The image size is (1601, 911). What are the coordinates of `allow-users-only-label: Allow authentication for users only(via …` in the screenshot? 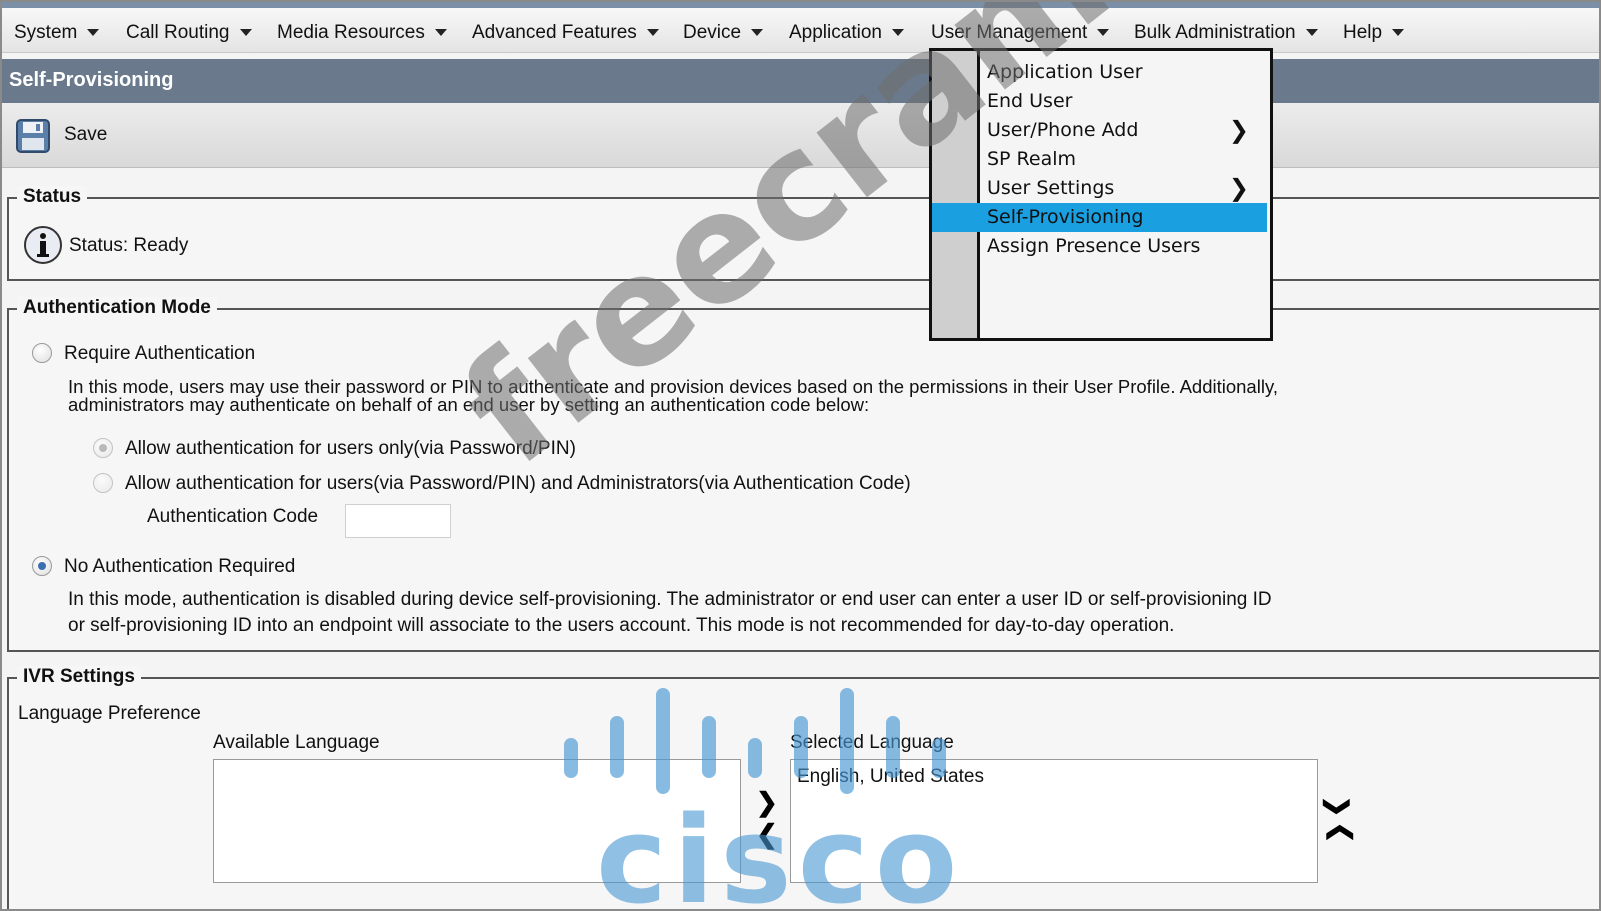 It's located at (350, 448).